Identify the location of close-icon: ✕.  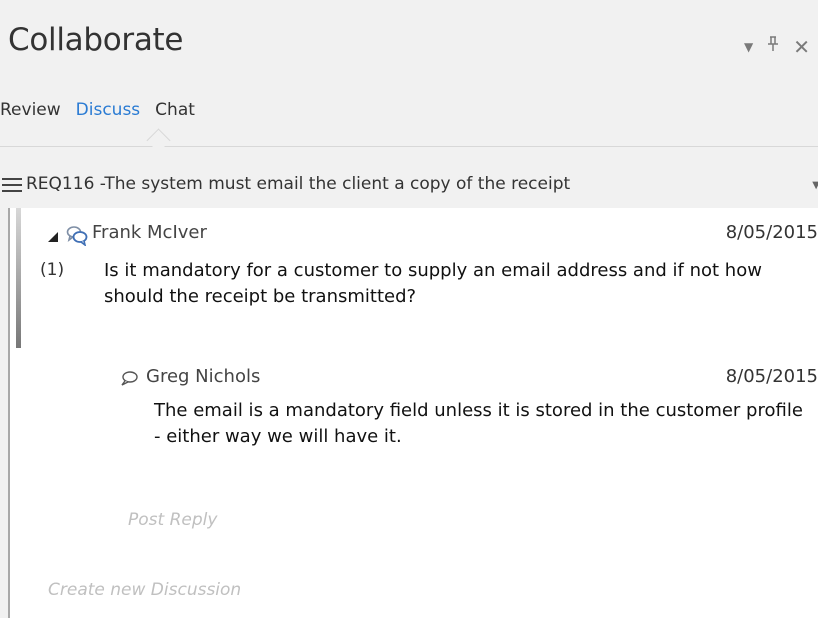
(801, 47).